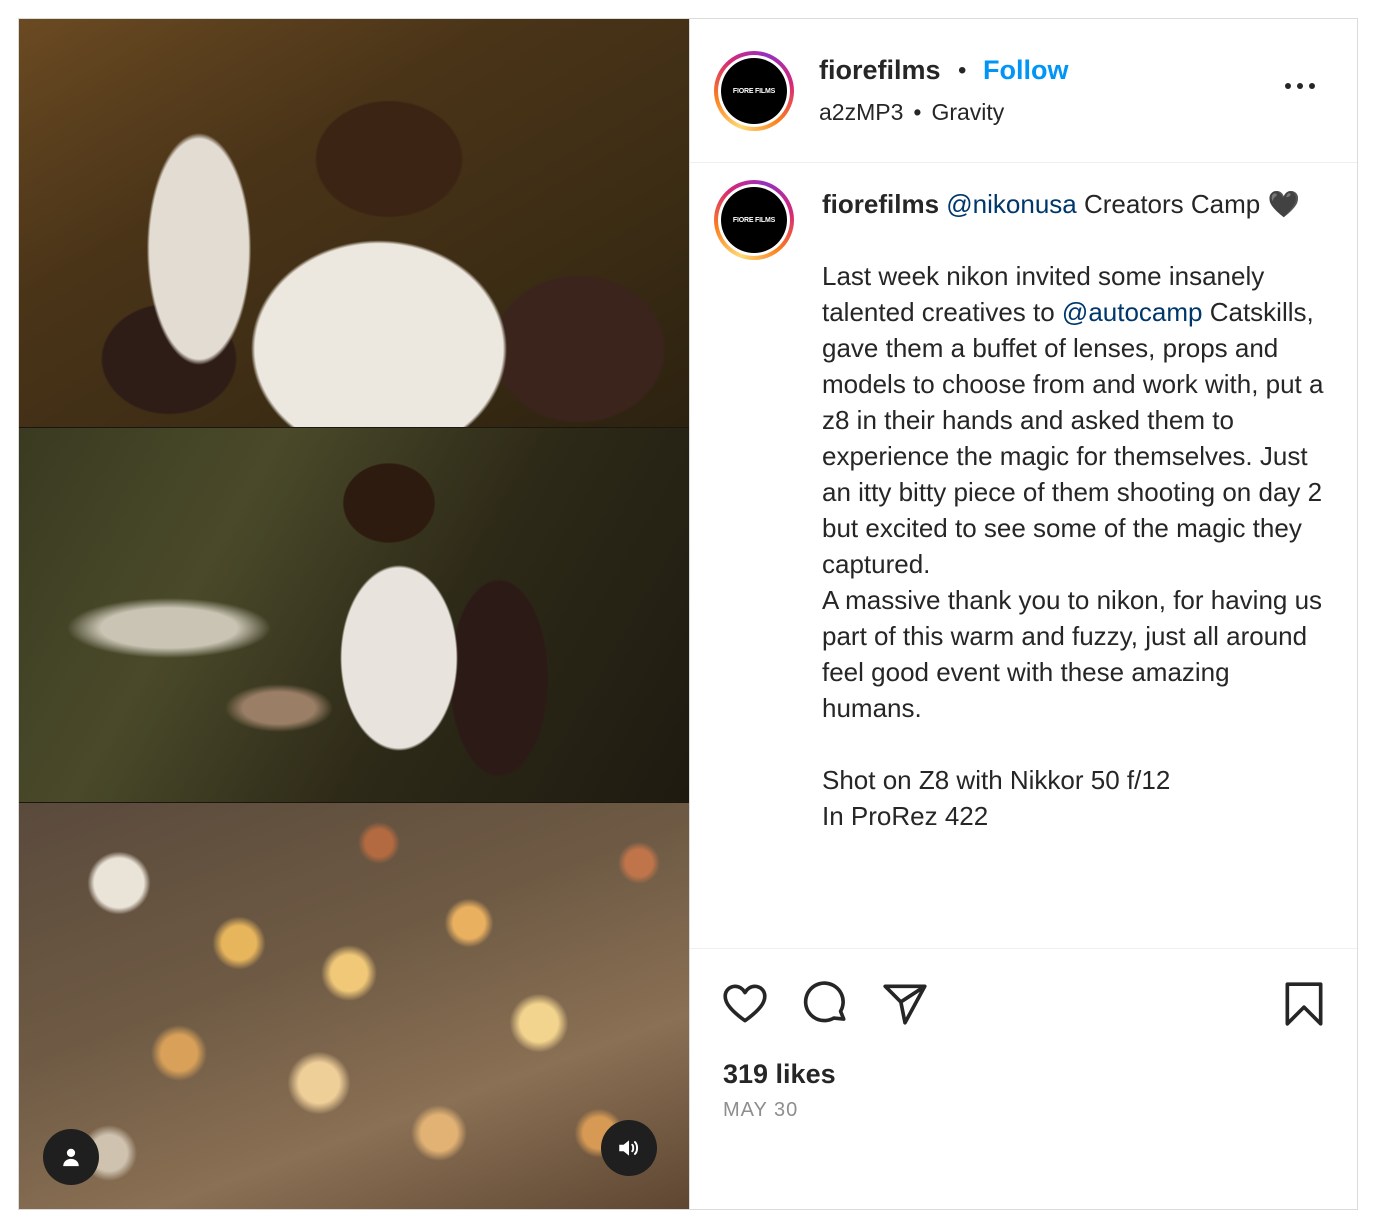  I want to click on comment-button, so click(826, 1004).